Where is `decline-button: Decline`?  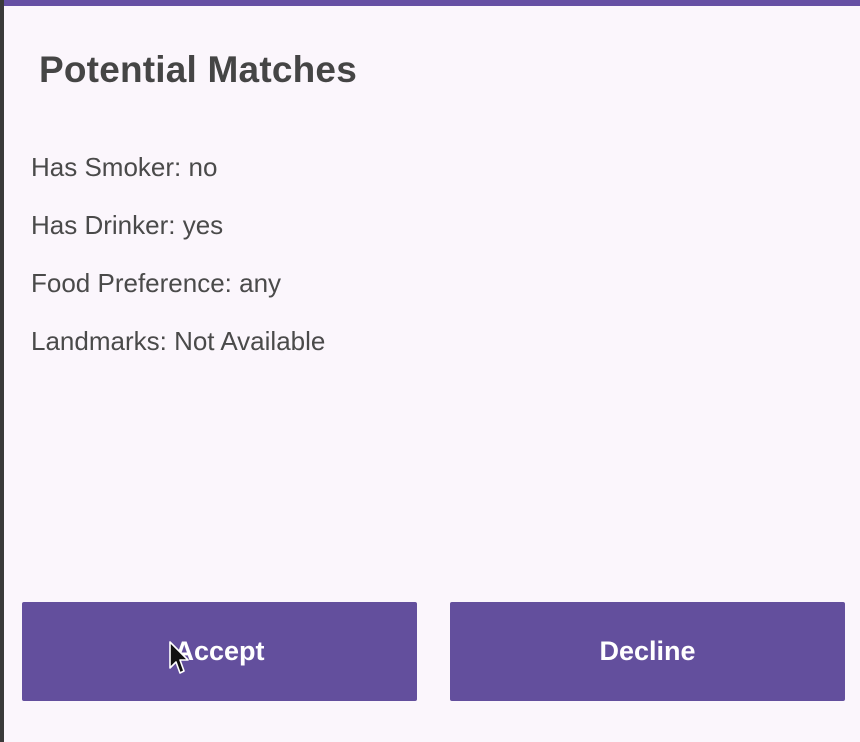 decline-button: Decline is located at coordinates (647, 651).